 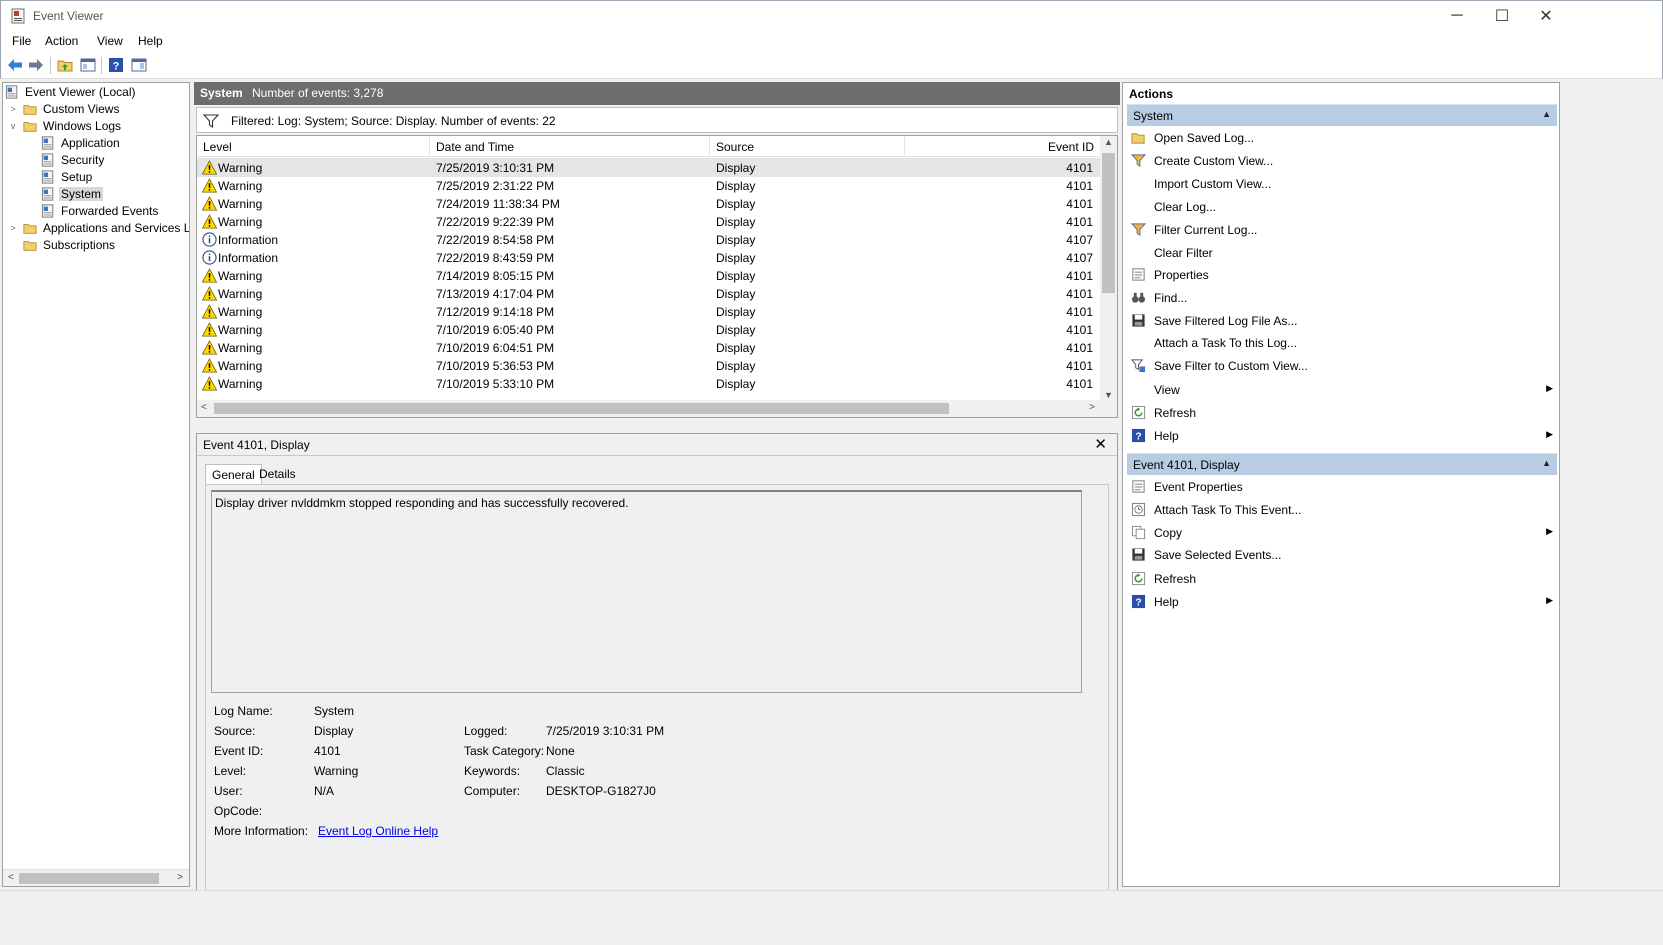 I want to click on event-log-online-help-link: Event Log Online Help, so click(x=378, y=831).